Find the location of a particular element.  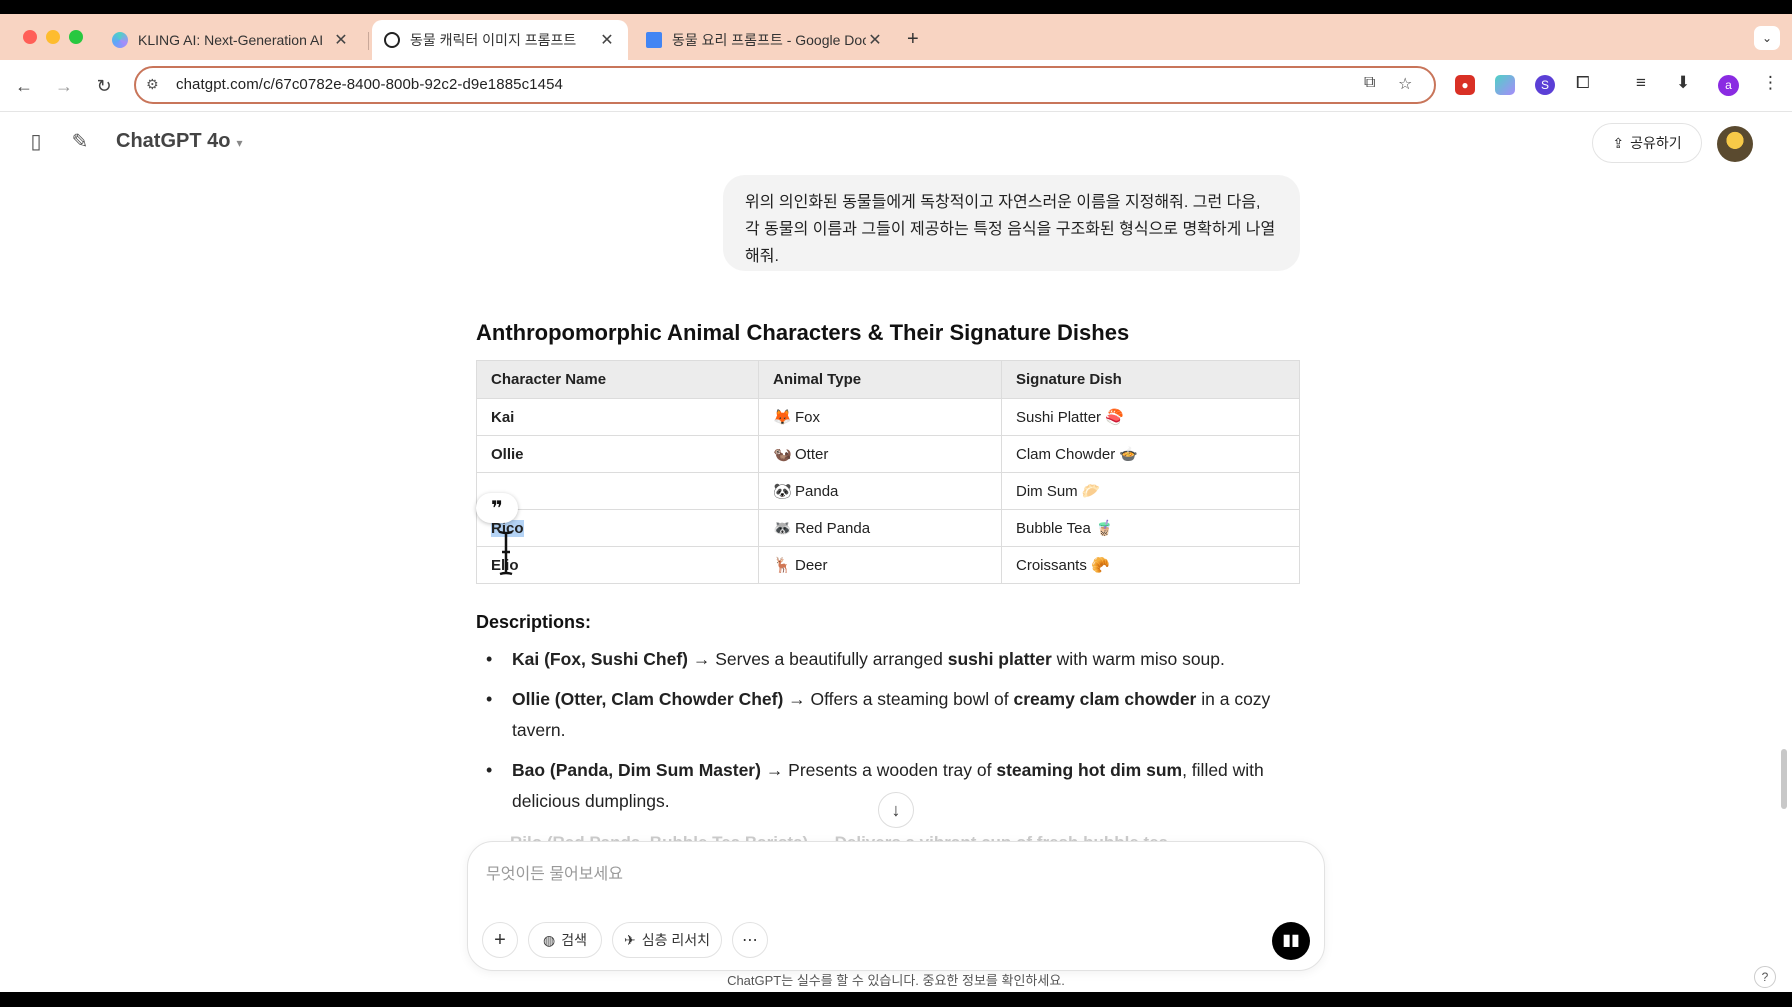

dish-name: Croissants is located at coordinates (1051, 565).